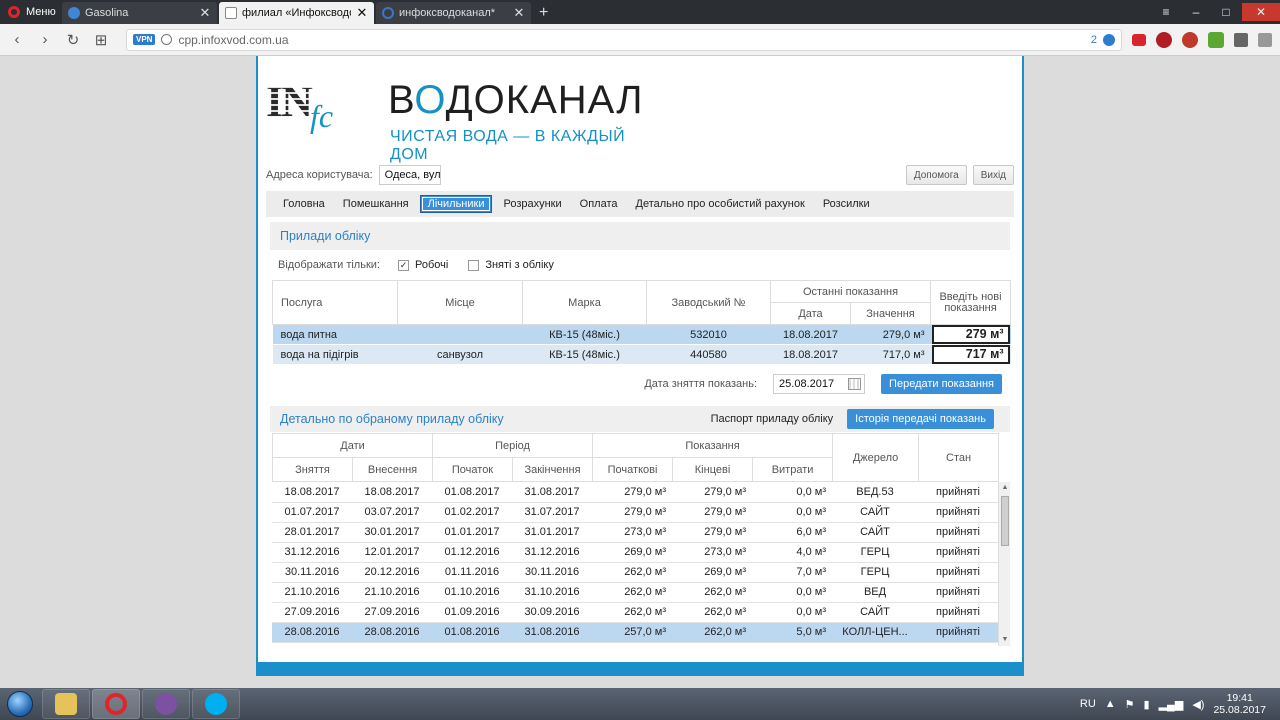  I want to click on address-field: Одеса, вул., so click(409, 175).